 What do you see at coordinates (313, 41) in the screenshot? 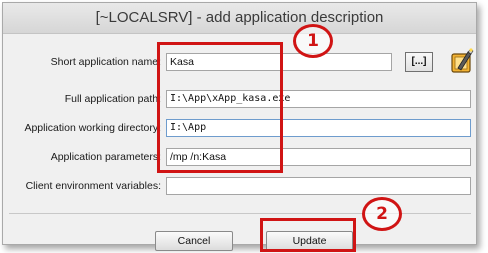
I see `callout-1: 1` at bounding box center [313, 41].